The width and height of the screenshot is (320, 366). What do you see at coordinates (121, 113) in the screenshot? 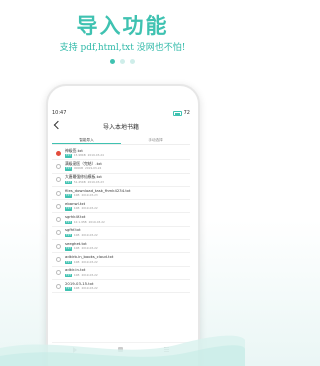
I see `status-bar: 10:47 72` at bounding box center [121, 113].